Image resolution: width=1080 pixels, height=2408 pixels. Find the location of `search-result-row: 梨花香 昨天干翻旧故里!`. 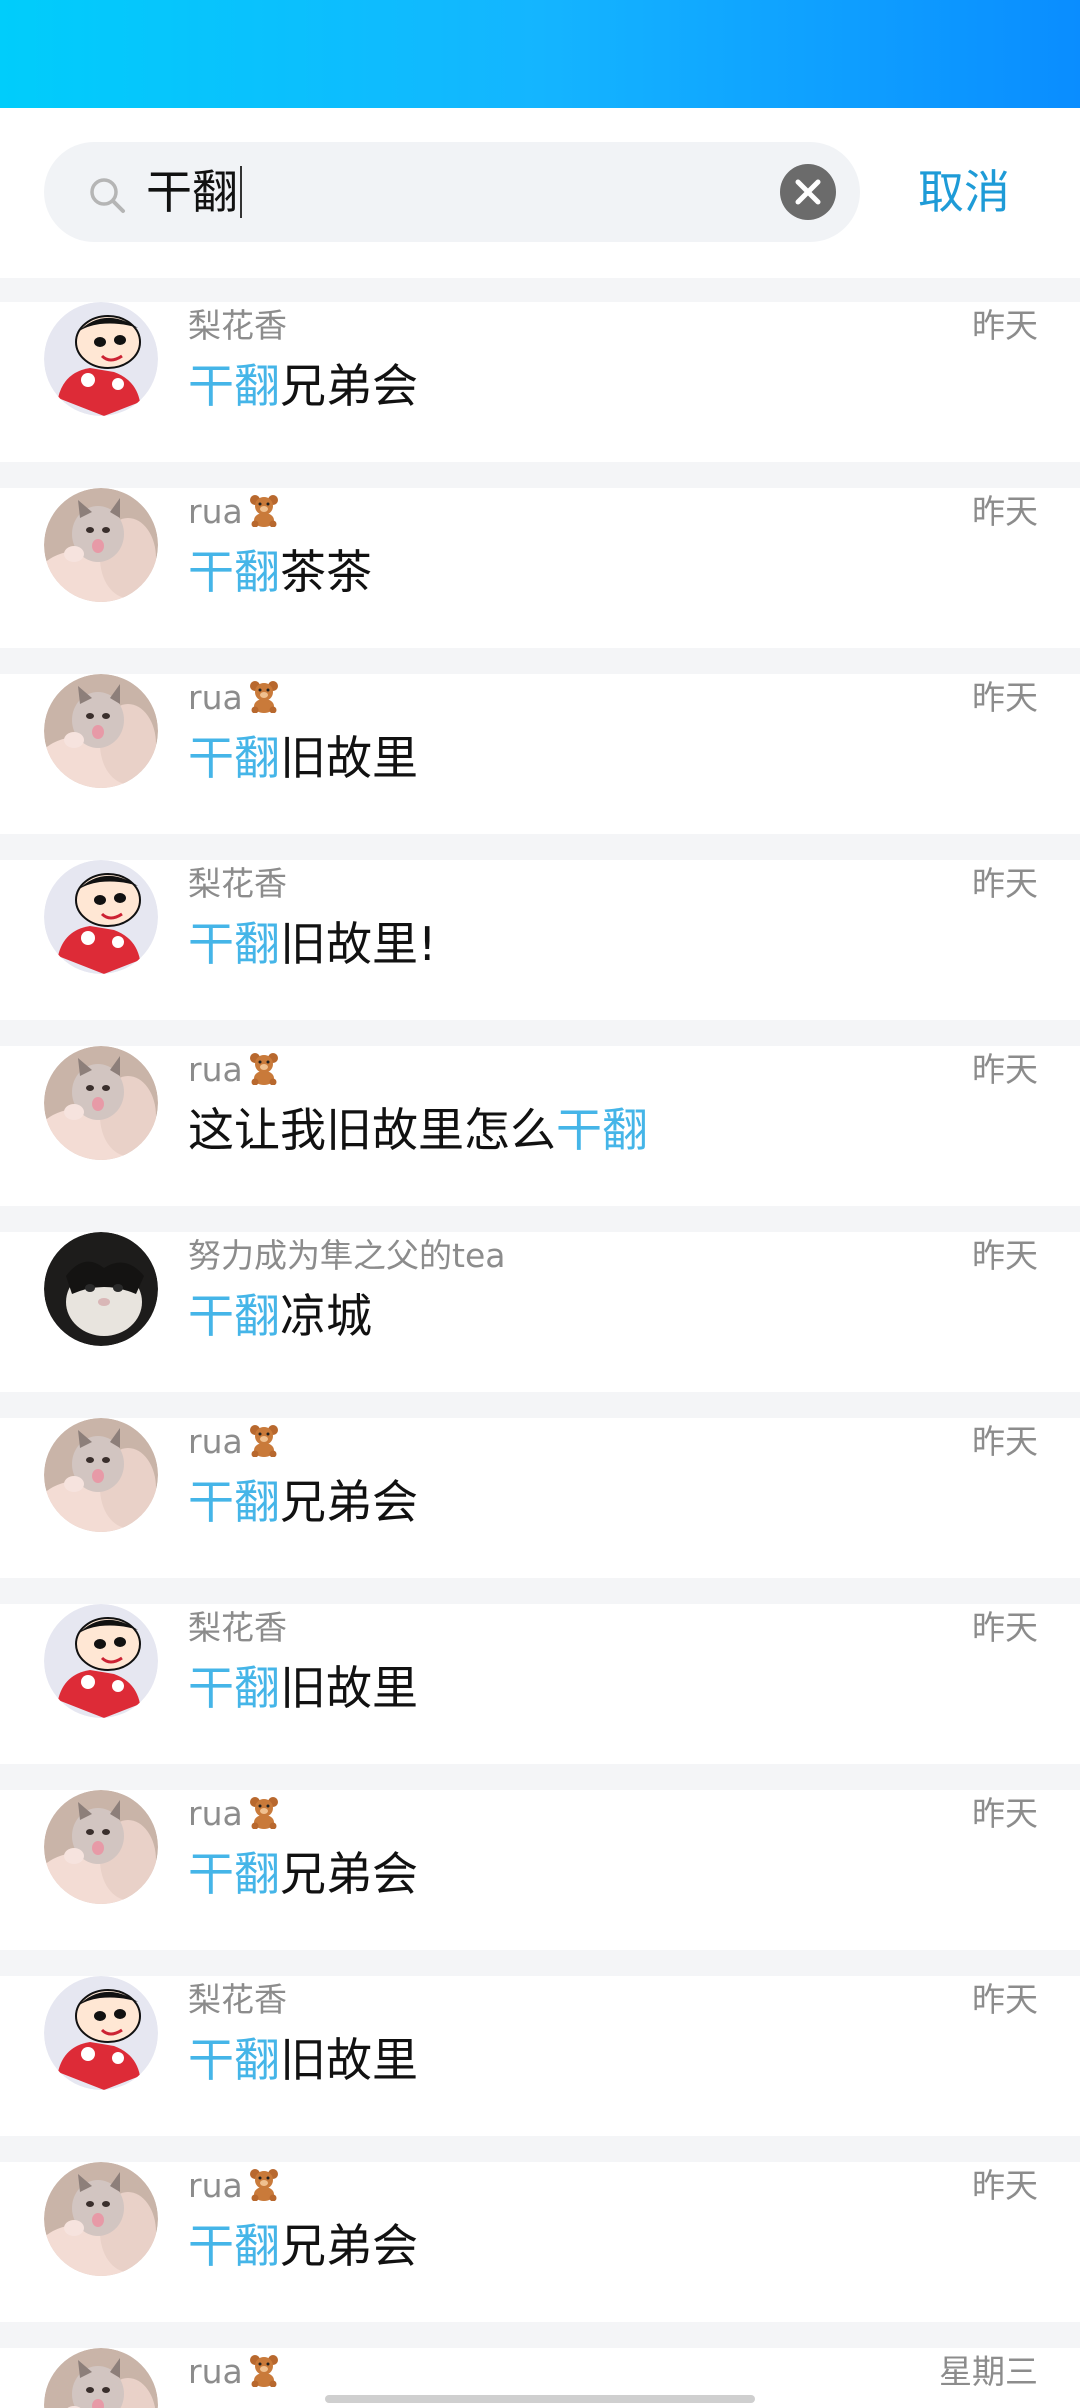

search-result-row: 梨花香 昨天干翻旧故里! is located at coordinates (540, 940).